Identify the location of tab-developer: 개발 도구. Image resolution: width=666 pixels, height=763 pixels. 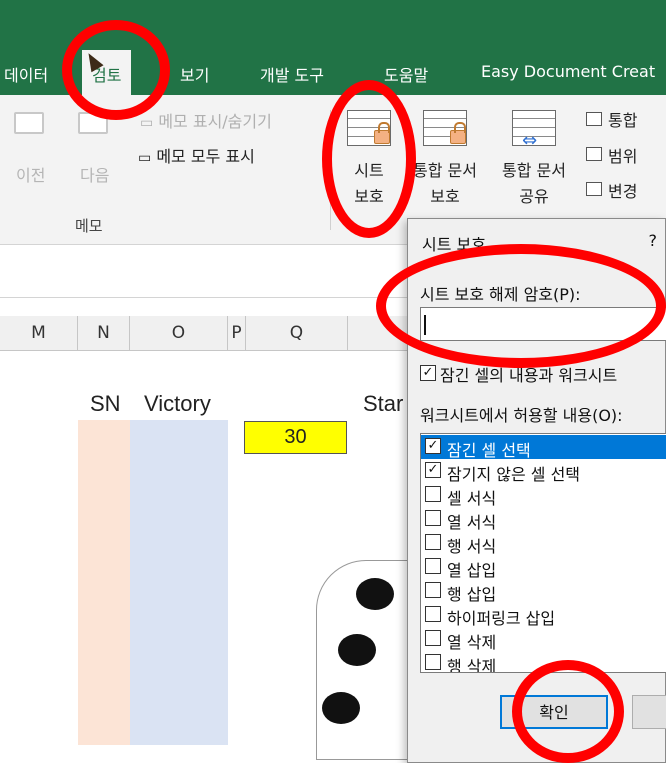
(292, 74).